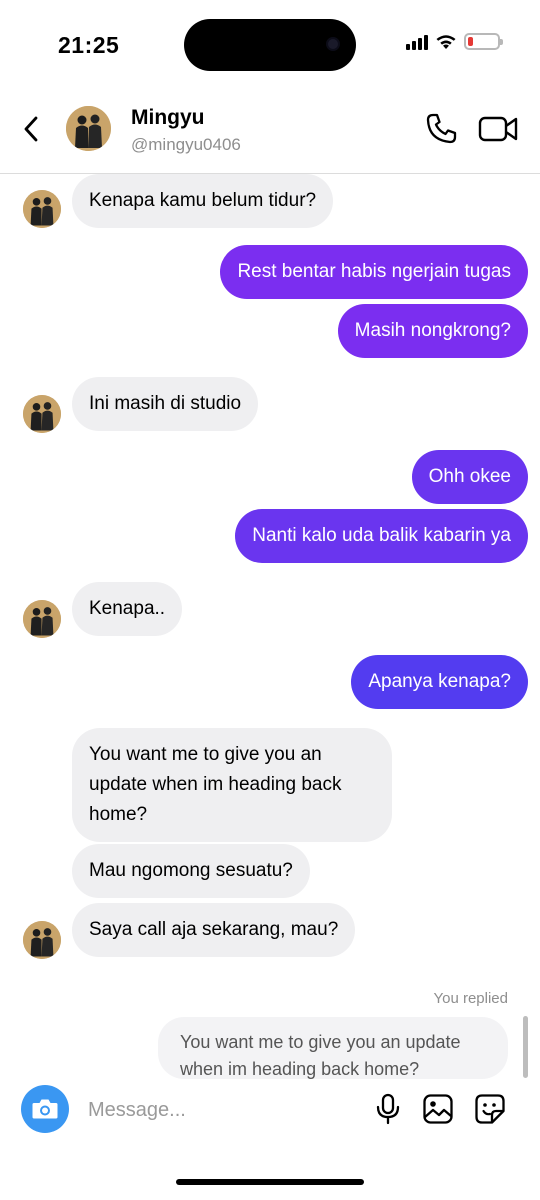 Image resolution: width=540 pixels, height=1200 pixels. I want to click on video-call-button, so click(498, 129).